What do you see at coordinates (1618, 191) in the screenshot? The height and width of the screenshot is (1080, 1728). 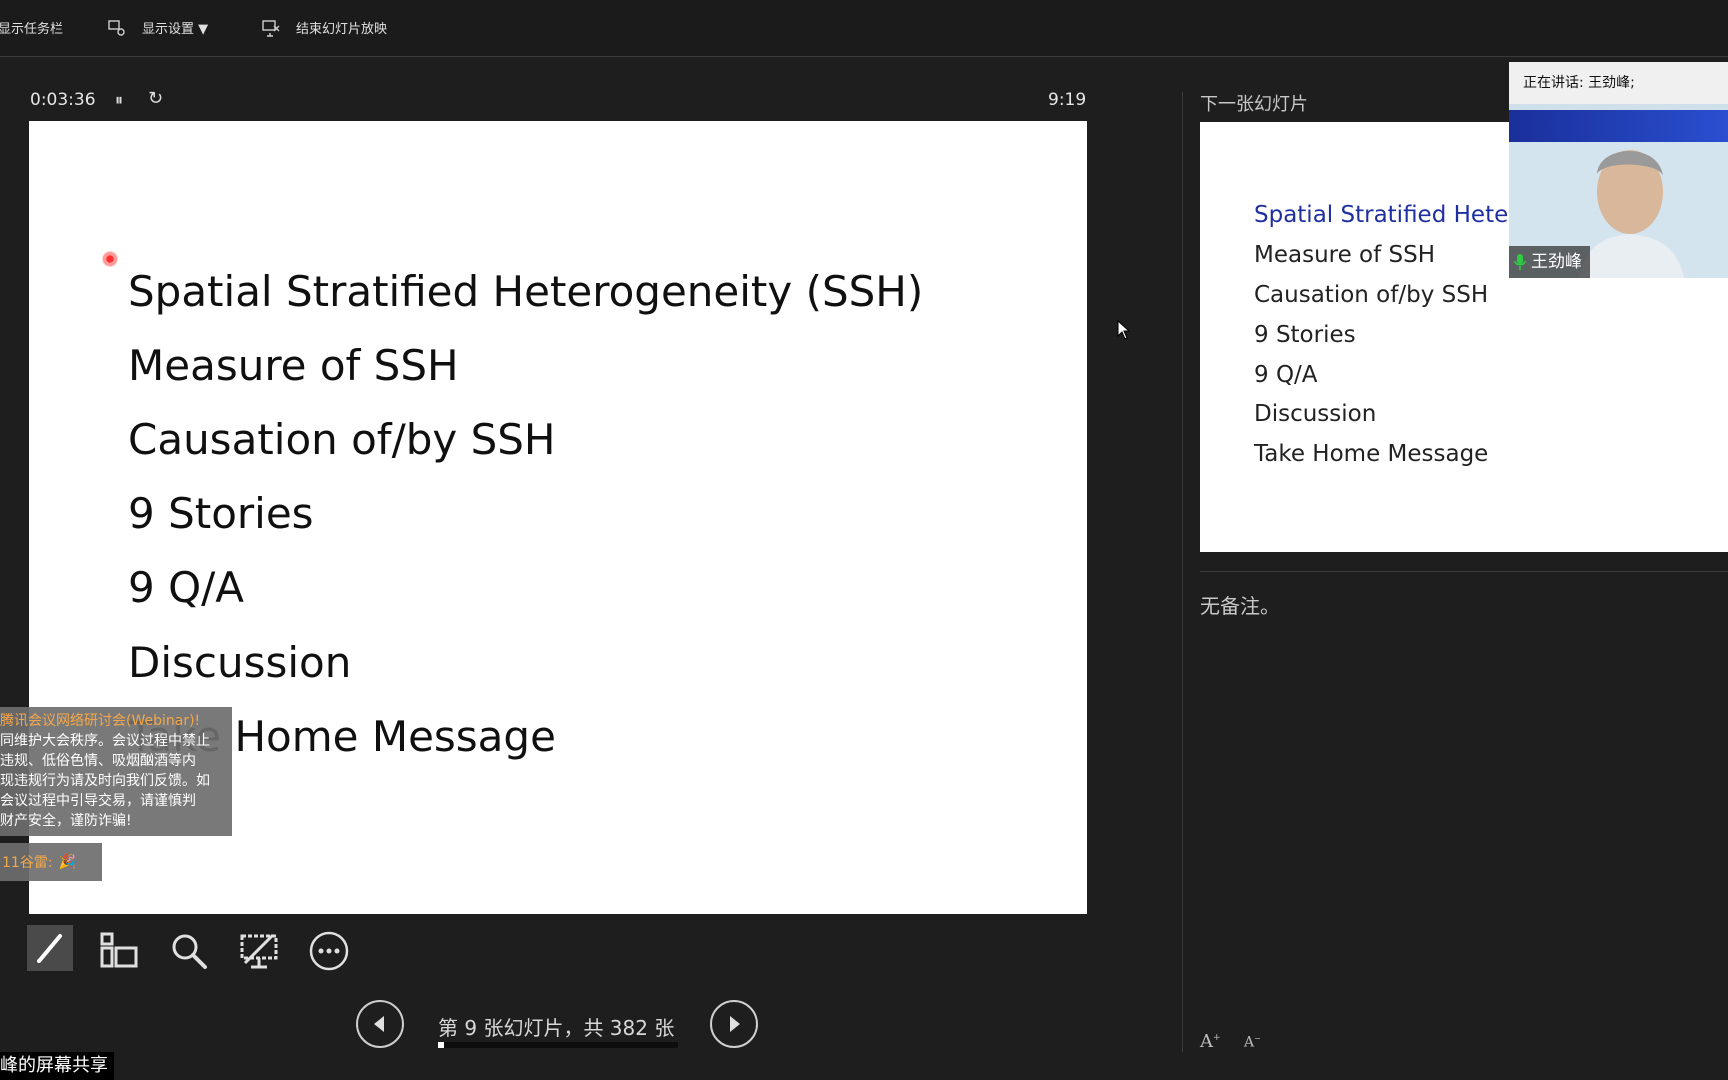 I see `speaker-video: 王劲峰` at bounding box center [1618, 191].